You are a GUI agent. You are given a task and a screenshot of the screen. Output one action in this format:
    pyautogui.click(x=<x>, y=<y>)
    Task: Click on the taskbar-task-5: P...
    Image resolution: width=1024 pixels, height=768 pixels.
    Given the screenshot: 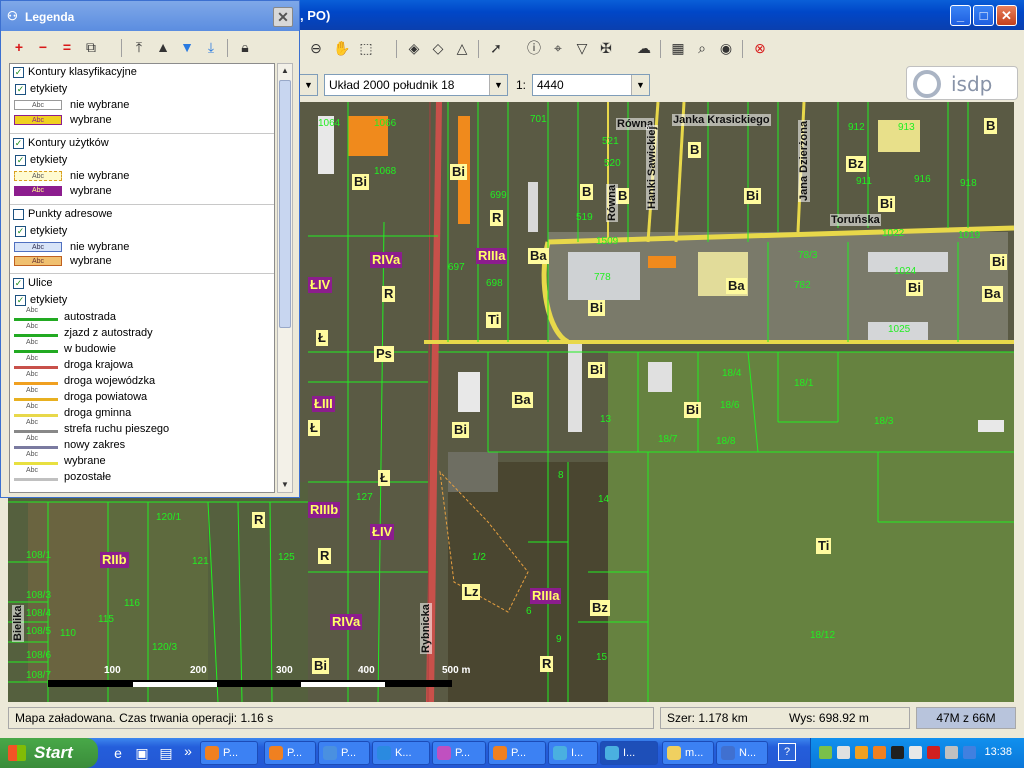 What is the action you would take?
    pyautogui.click(x=517, y=753)
    